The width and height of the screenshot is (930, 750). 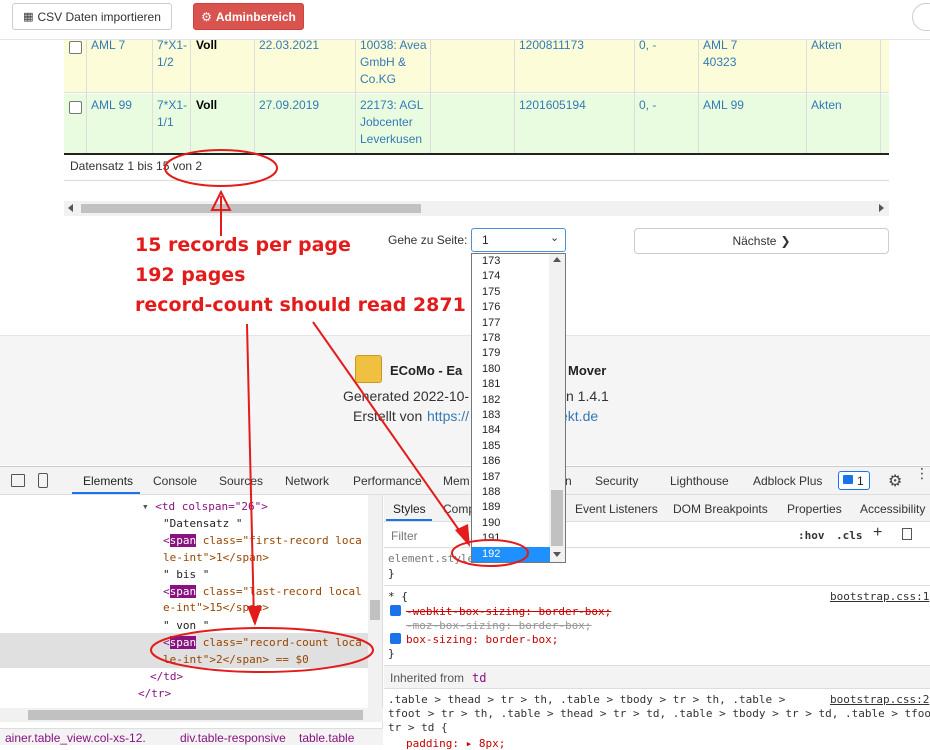 I want to click on css-property-overridden: -webkit-box-sizing: border-box;, so click(x=508, y=611).